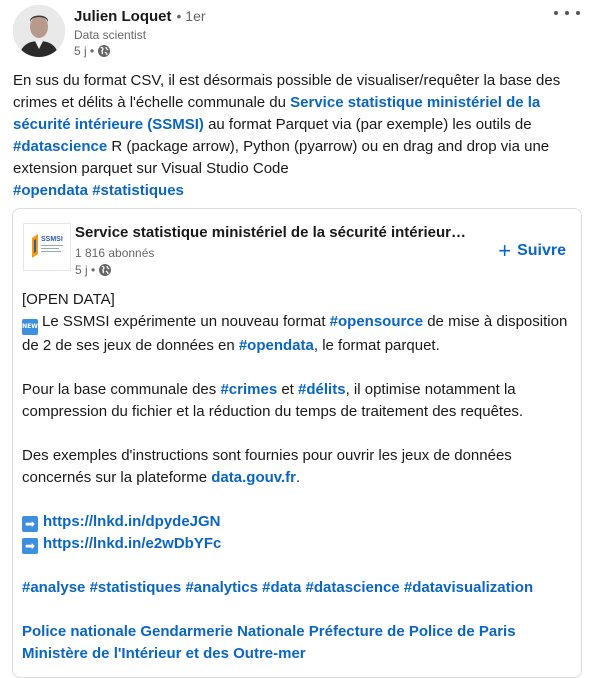 Image resolution: width=595 pixels, height=678 pixels. Describe the element at coordinates (30, 327) in the screenshot. I see `new-badge-icon: NEW` at that location.